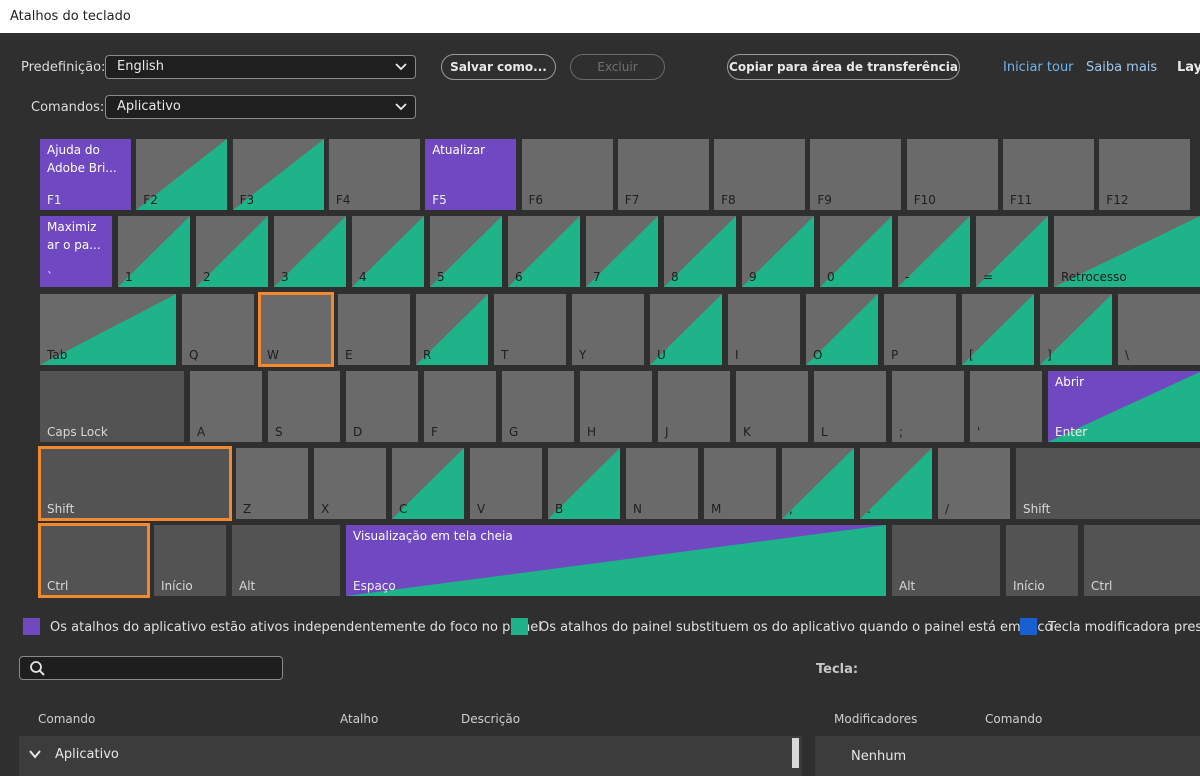 Image resolution: width=1200 pixels, height=776 pixels. What do you see at coordinates (875, 719) in the screenshot?
I see `col-header-modifiers: Modificadores` at bounding box center [875, 719].